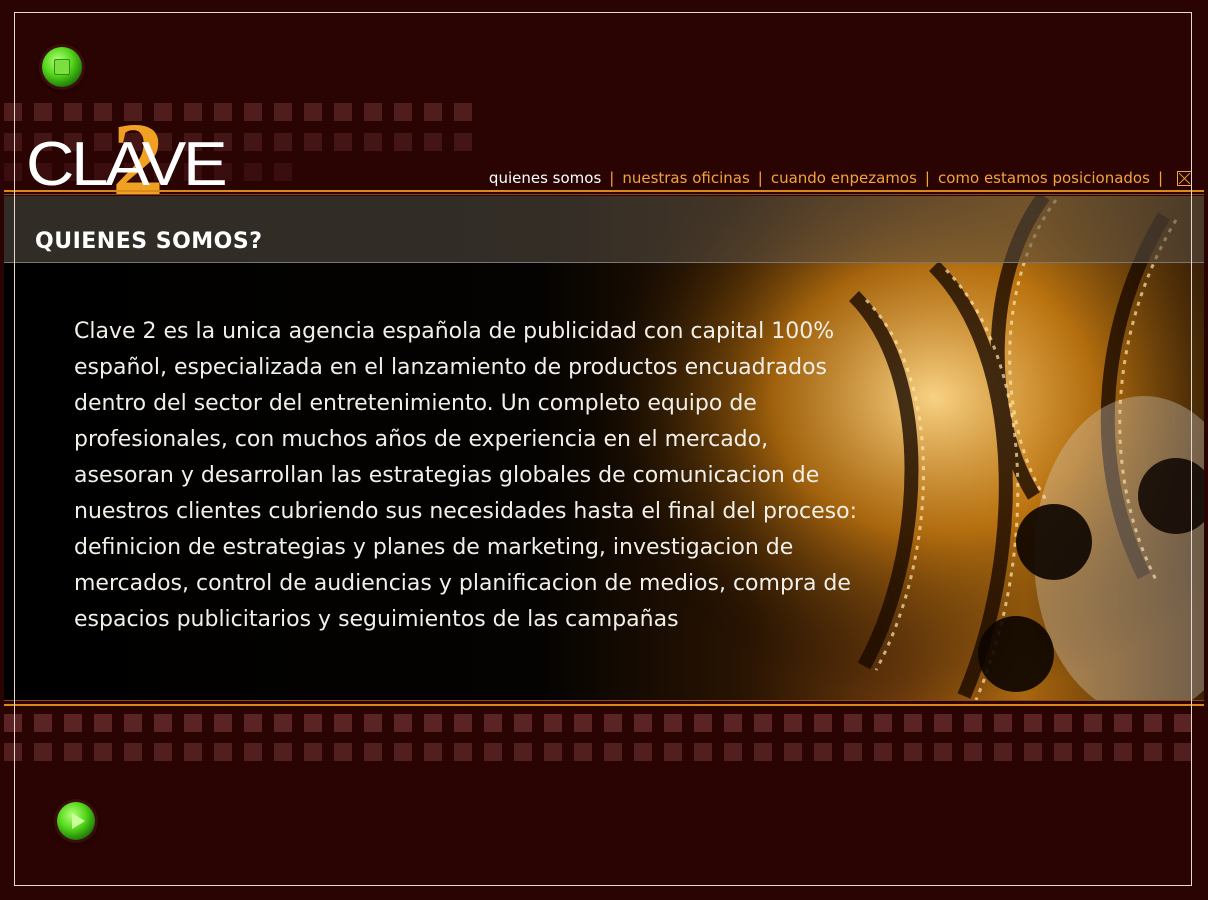 The image size is (1208, 900). I want to click on play-icon, so click(78, 821).